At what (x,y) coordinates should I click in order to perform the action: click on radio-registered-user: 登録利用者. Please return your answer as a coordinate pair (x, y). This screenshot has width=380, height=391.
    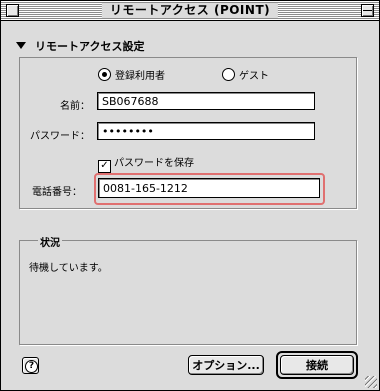
    Looking at the image, I should click on (131, 74).